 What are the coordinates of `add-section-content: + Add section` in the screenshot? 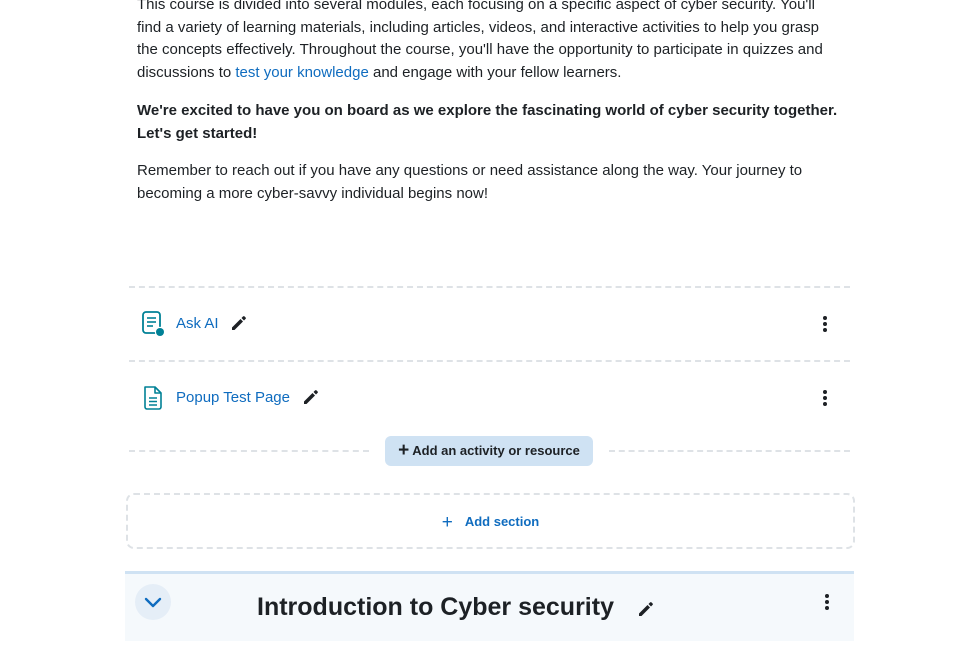 It's located at (490, 523).